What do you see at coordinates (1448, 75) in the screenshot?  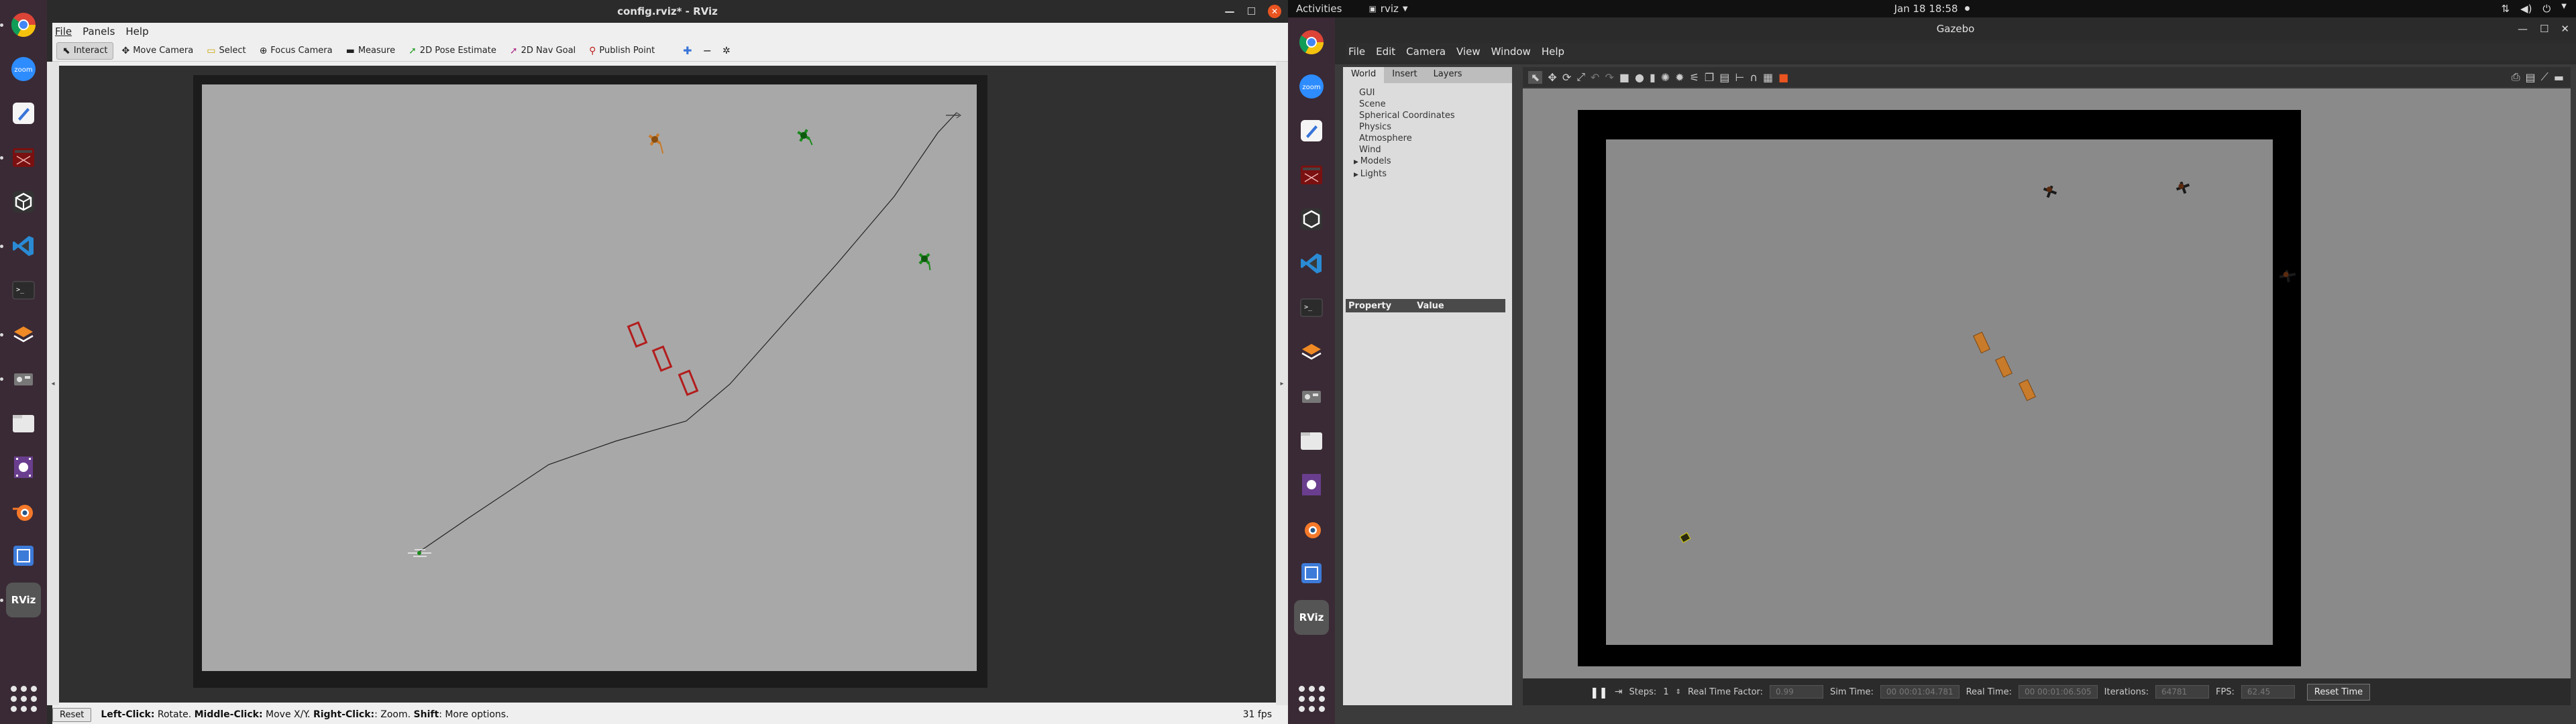 I see `tab-layers: Layers` at bounding box center [1448, 75].